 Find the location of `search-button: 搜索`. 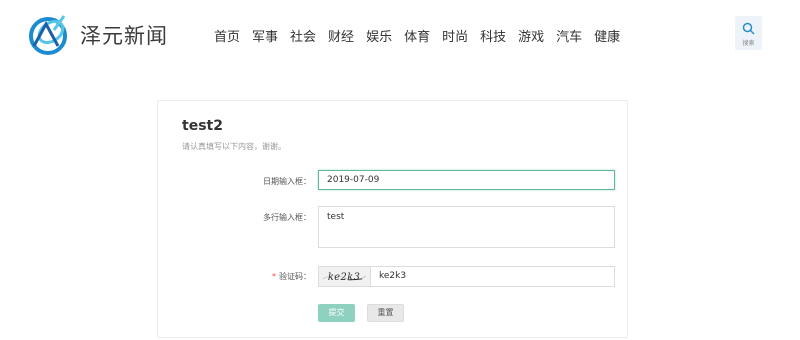

search-button: 搜索 is located at coordinates (748, 33).